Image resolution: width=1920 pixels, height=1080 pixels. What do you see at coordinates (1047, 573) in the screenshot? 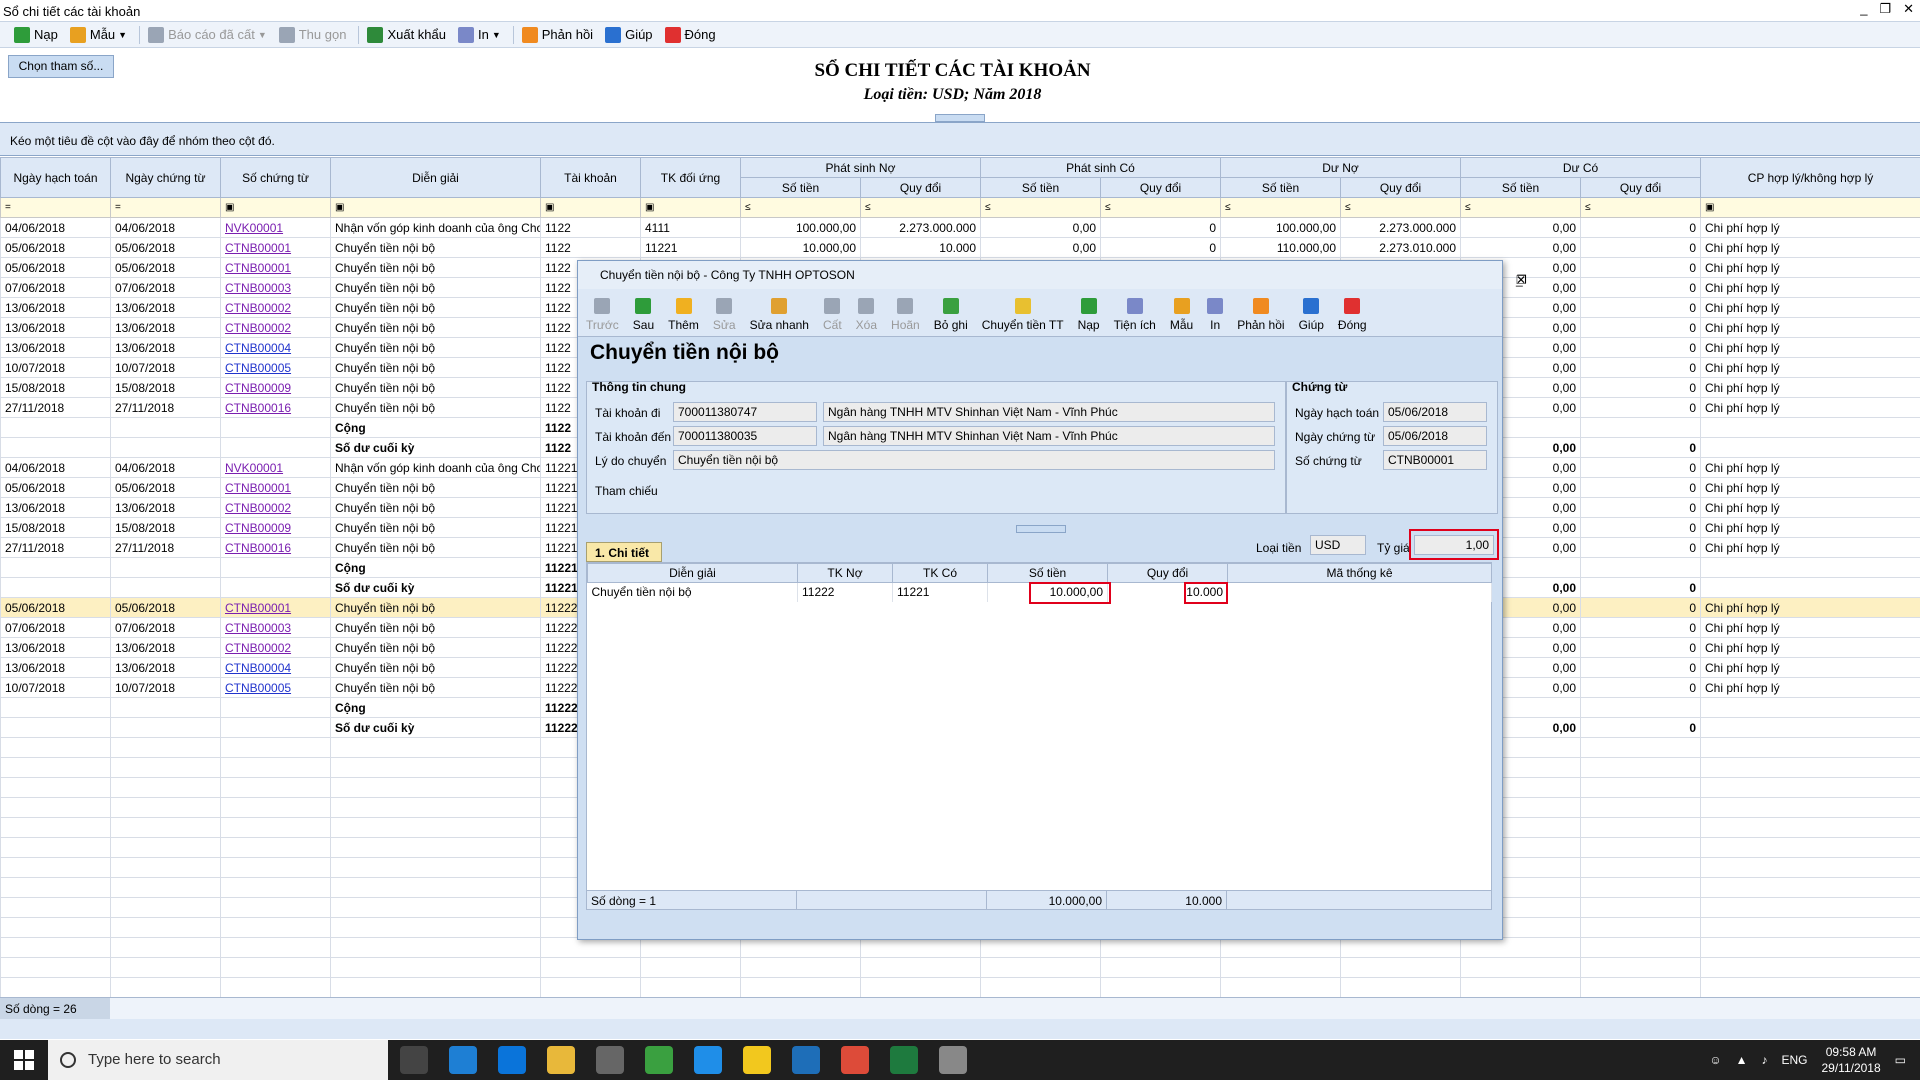
I see `detail-col-so-tien: Số tiền` at bounding box center [1047, 573].